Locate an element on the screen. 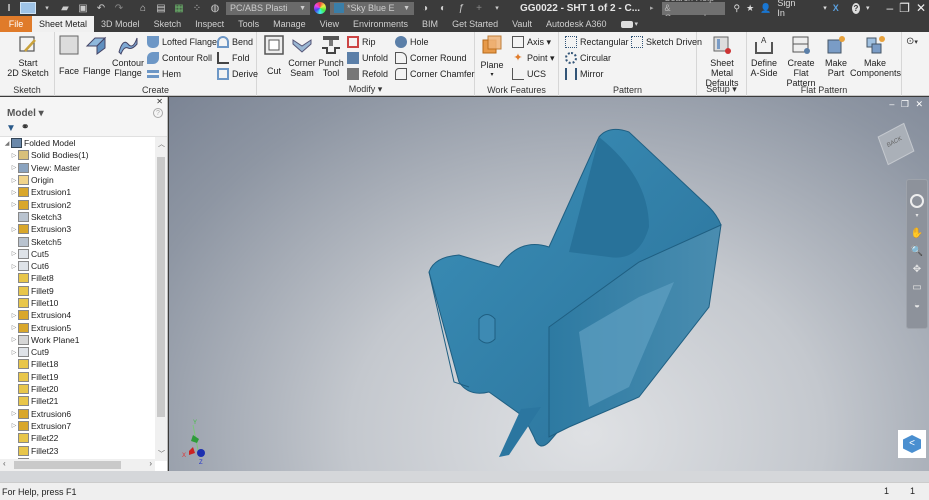  vertical-scrollbar: ︿ ﹀ is located at coordinates (161, 299).